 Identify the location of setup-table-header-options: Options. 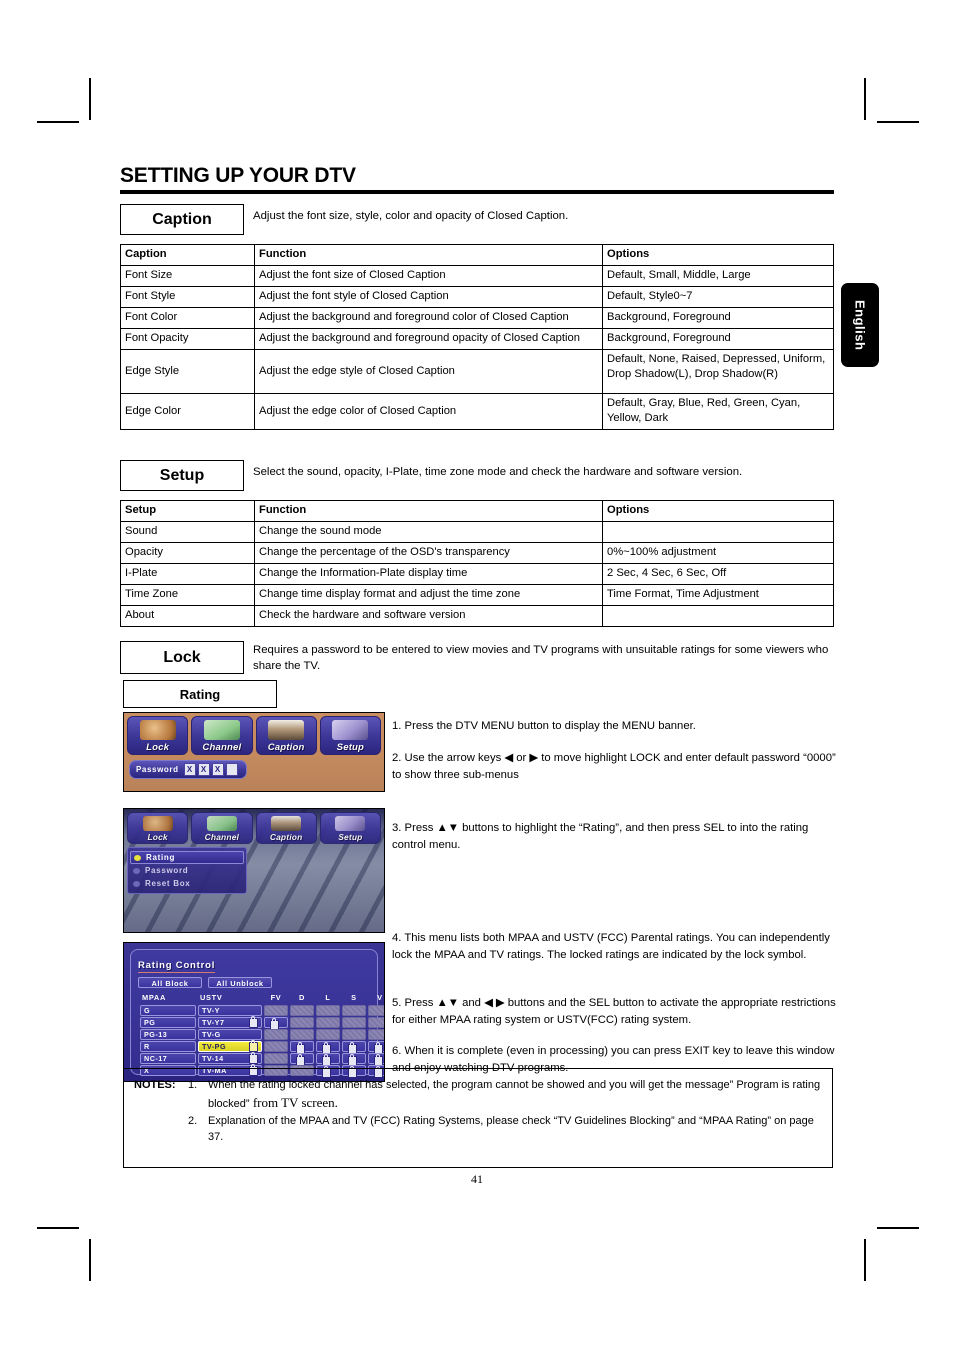
(718, 511).